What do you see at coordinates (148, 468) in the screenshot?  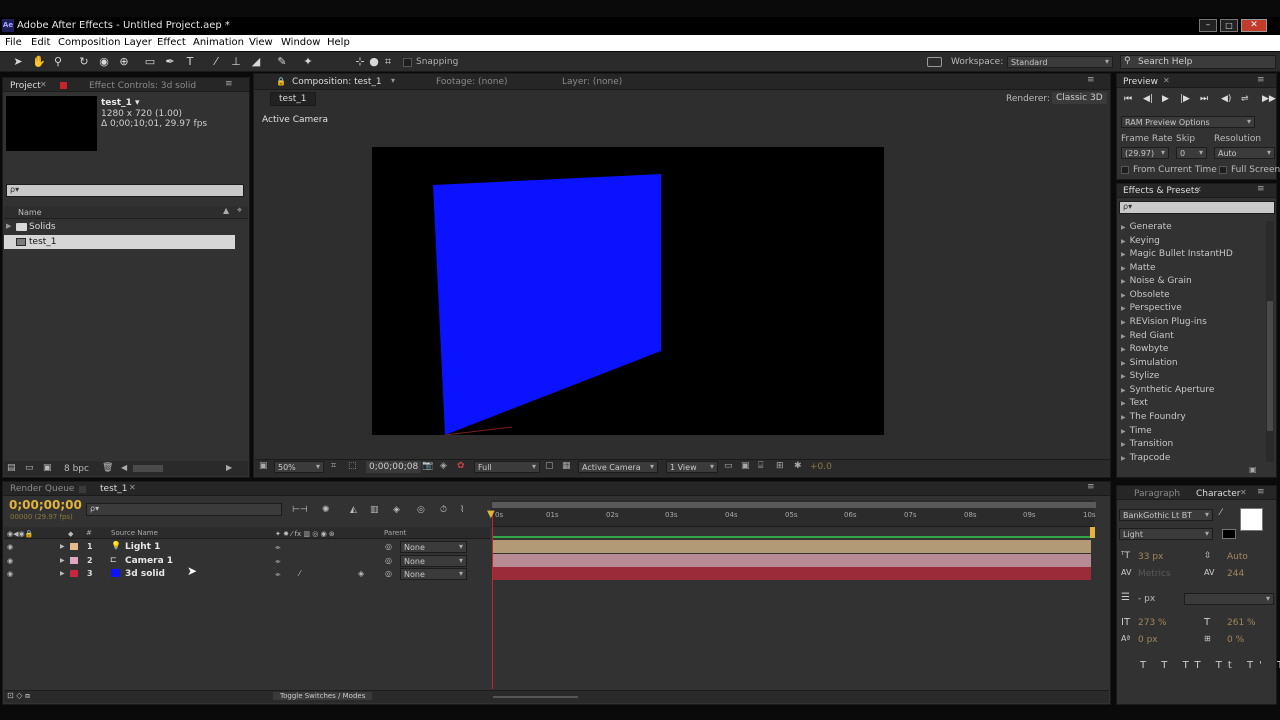 I see `project-horizontal-scrollbar` at bounding box center [148, 468].